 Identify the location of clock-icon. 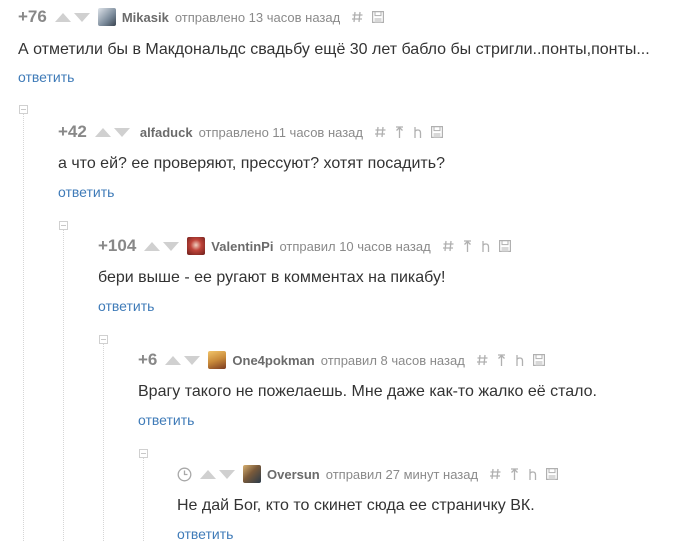
(184, 474).